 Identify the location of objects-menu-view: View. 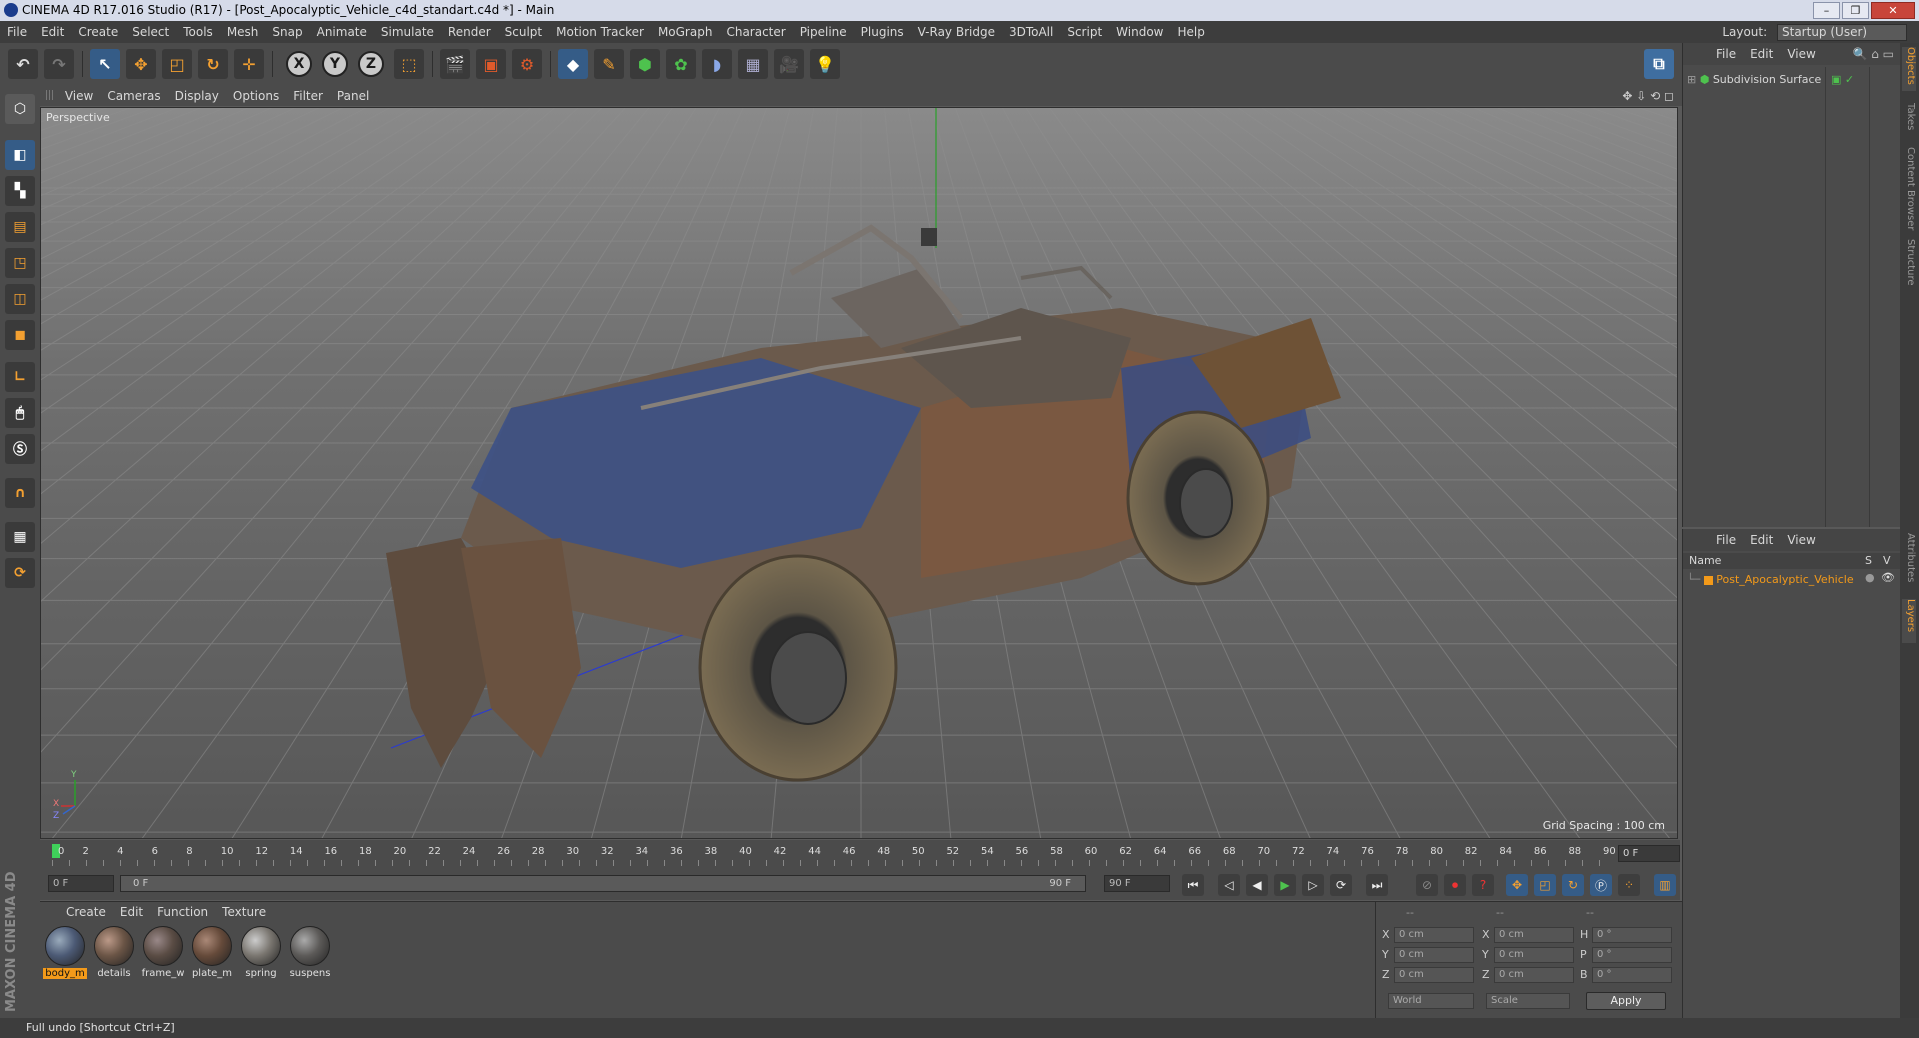
(1801, 54).